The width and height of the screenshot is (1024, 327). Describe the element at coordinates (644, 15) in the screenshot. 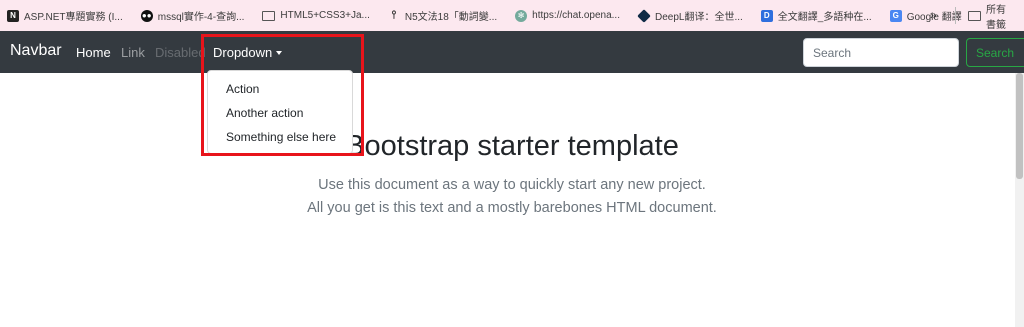

I see `deepl-icon` at that location.